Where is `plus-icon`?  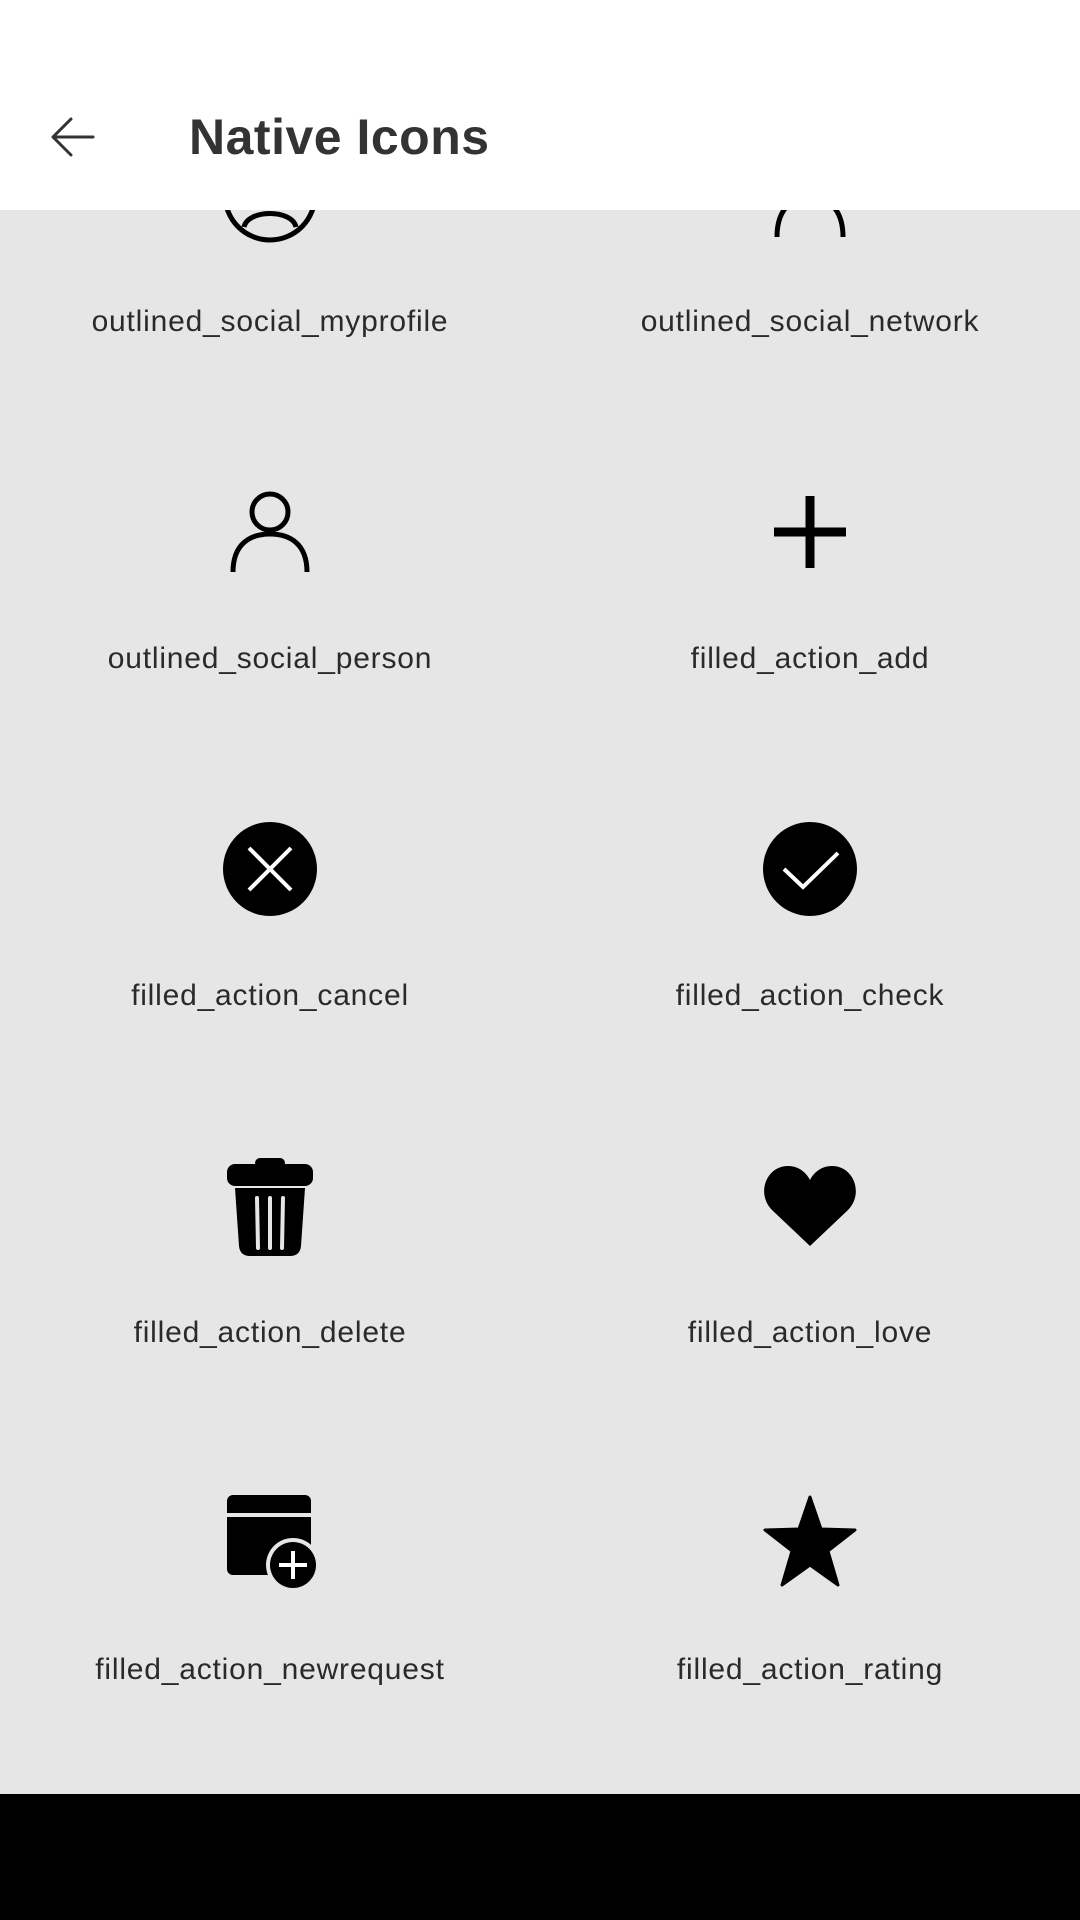 plus-icon is located at coordinates (810, 532).